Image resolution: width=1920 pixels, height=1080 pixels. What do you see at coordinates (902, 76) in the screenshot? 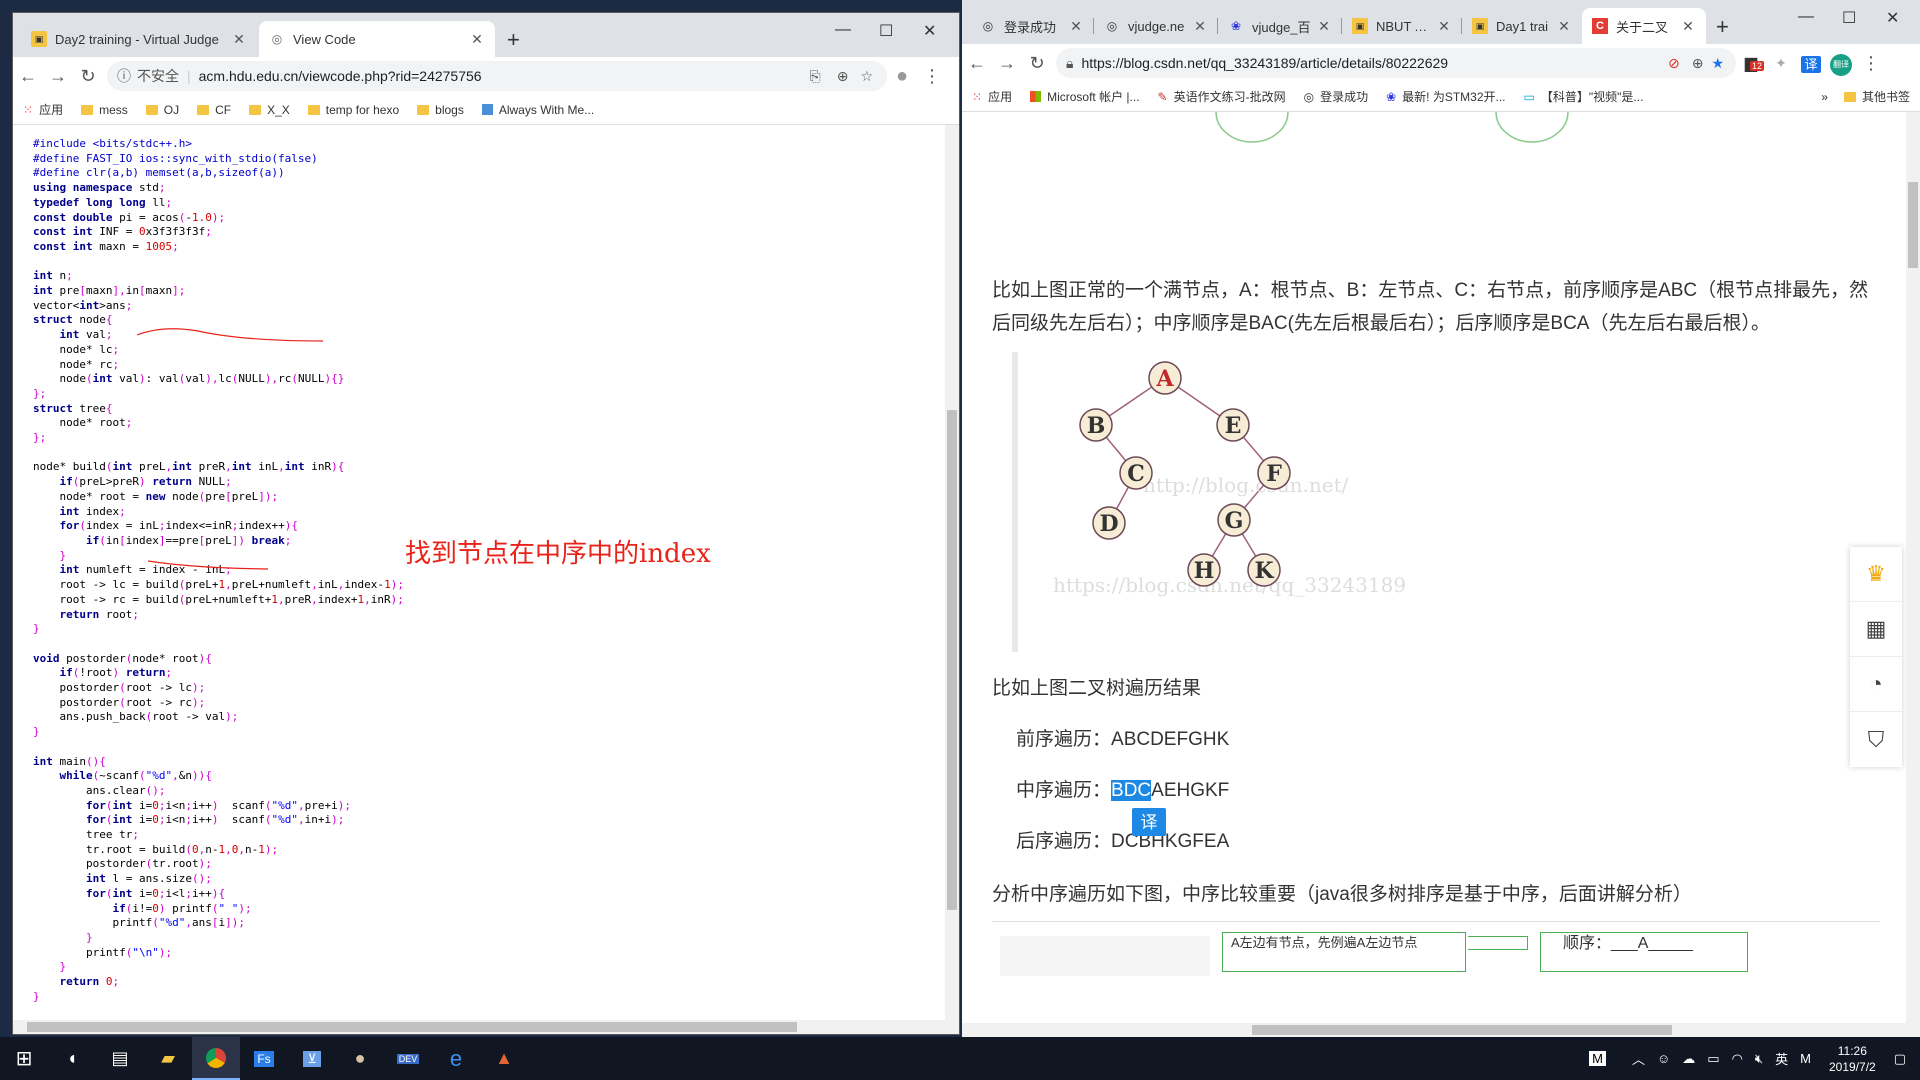
I see `profile-avatar-icon: ●` at bounding box center [902, 76].